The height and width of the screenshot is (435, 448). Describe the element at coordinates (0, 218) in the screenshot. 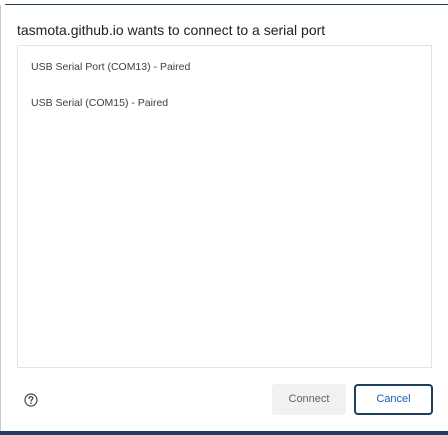

I see `dialog-left-border` at that location.